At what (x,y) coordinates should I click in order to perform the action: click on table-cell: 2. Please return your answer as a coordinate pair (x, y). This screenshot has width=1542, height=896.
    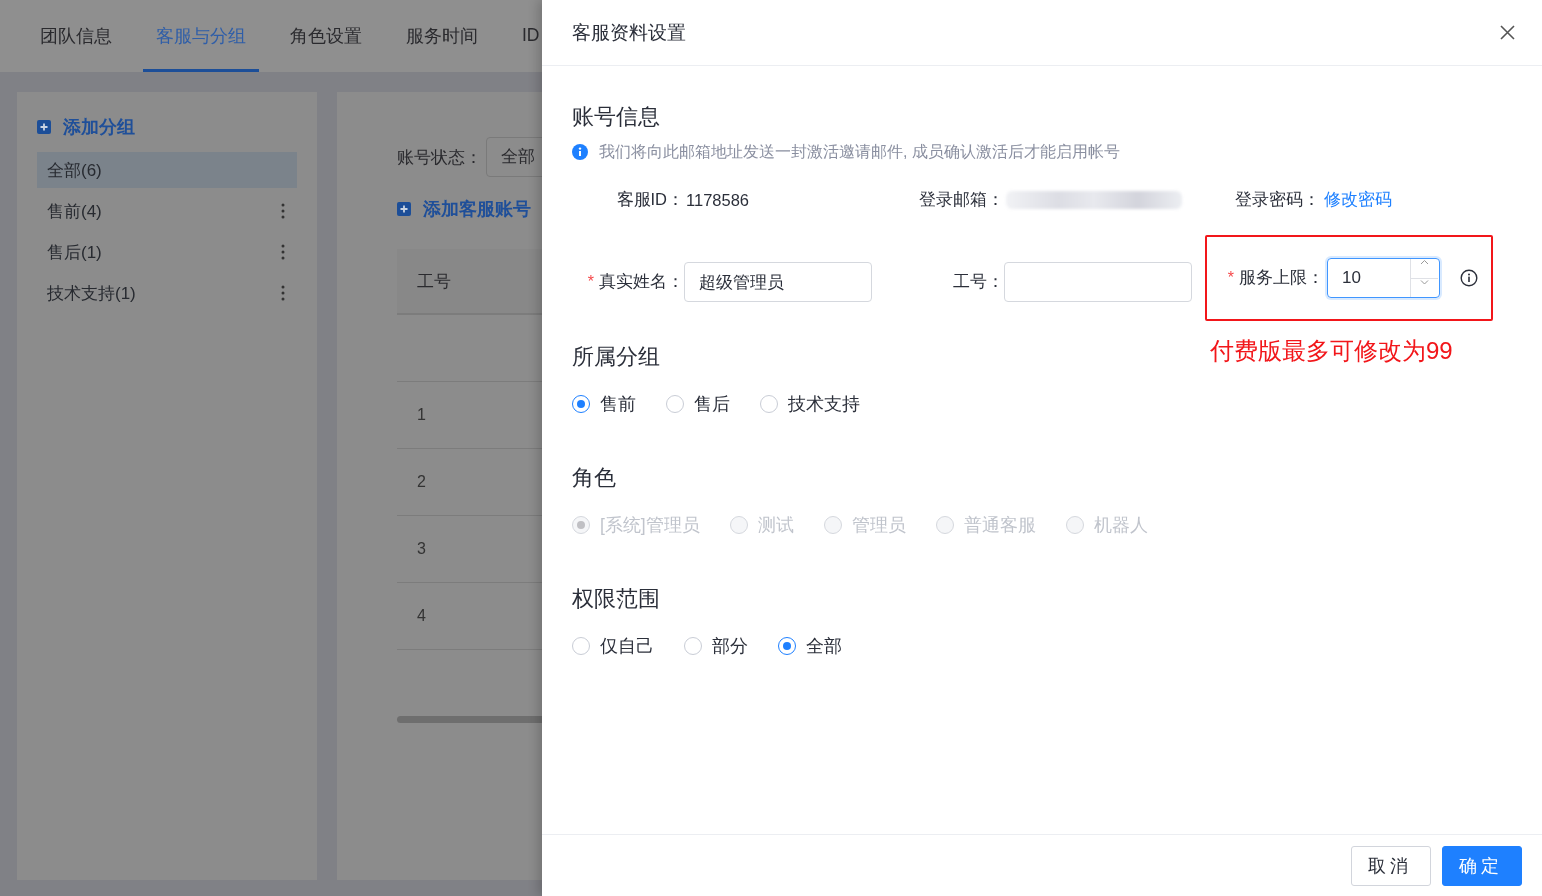
    Looking at the image, I should click on (421, 482).